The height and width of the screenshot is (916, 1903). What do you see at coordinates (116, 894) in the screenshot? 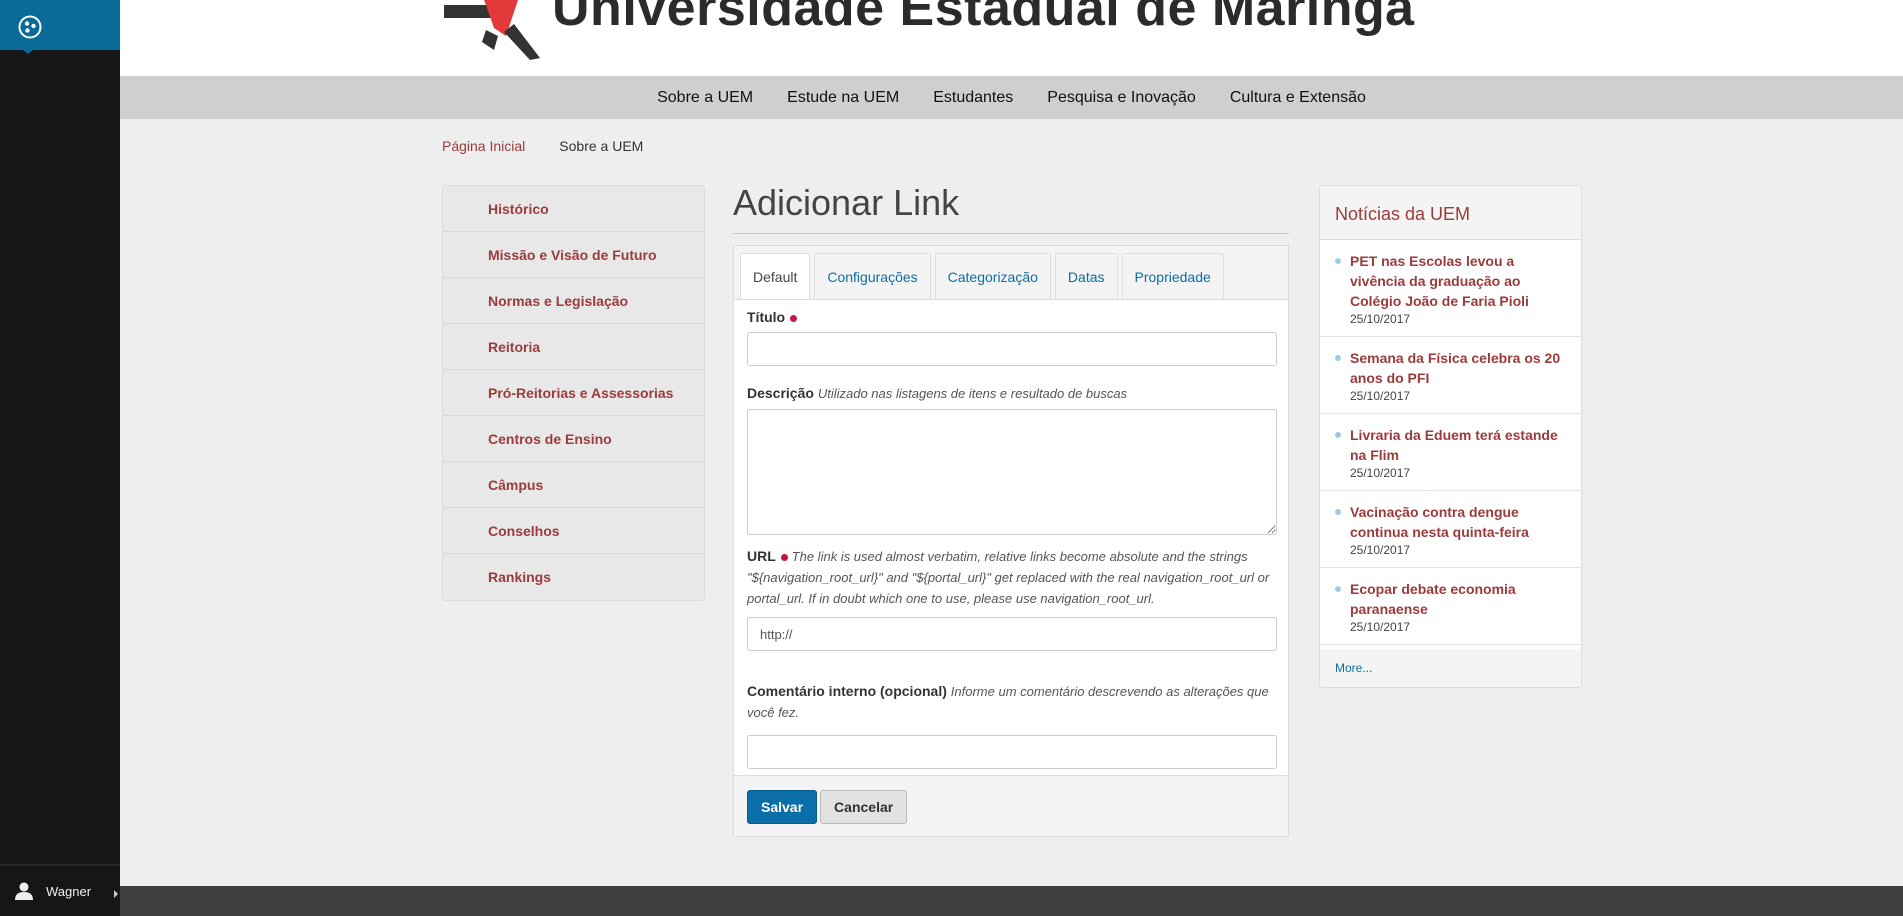
I see `caret-right-icon` at bounding box center [116, 894].